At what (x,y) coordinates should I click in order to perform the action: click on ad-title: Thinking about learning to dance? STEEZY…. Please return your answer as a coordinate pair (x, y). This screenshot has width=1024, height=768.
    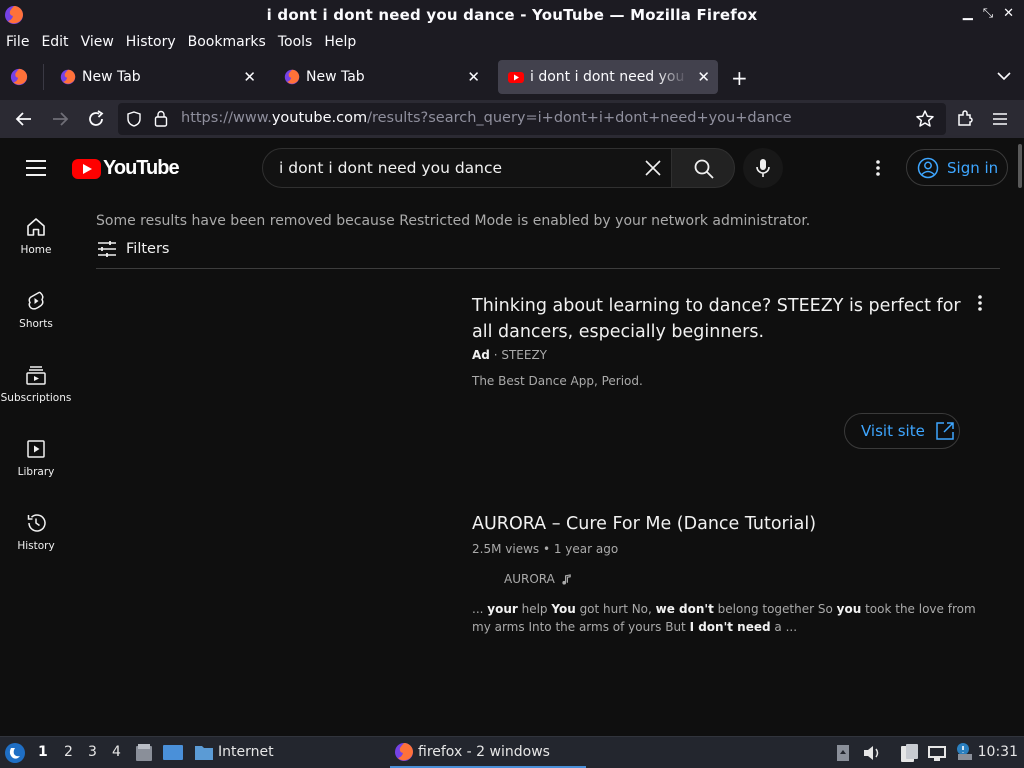
    Looking at the image, I should click on (717, 319).